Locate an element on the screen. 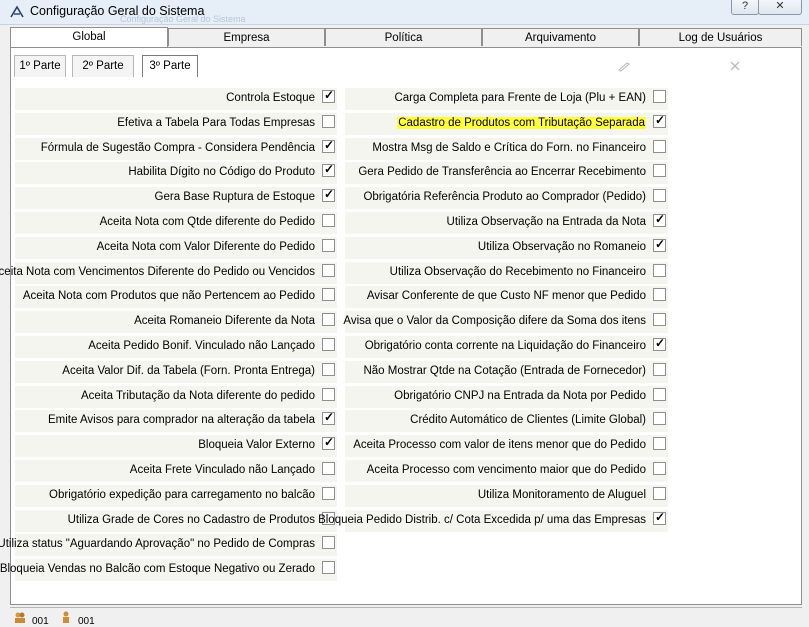 The height and width of the screenshot is (627, 809). close-button: ✕ is located at coordinates (780, 7).